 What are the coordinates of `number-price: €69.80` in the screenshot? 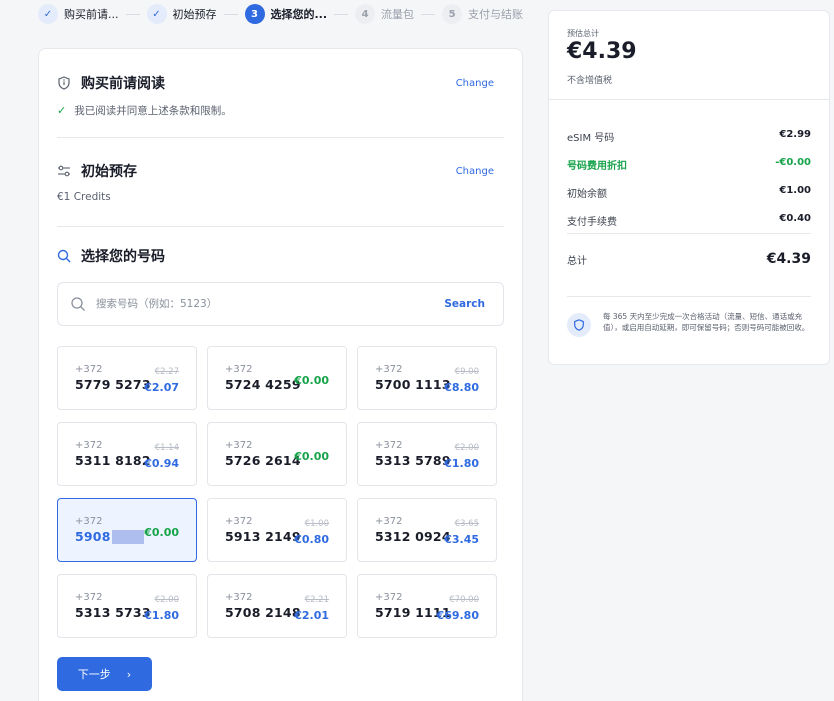 It's located at (457, 615).